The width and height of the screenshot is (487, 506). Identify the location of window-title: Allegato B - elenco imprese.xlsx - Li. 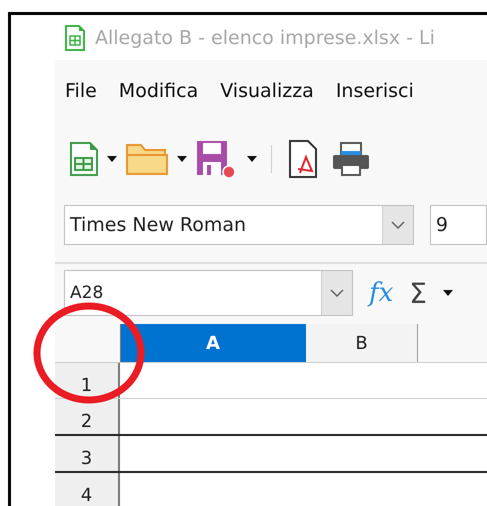
(265, 37).